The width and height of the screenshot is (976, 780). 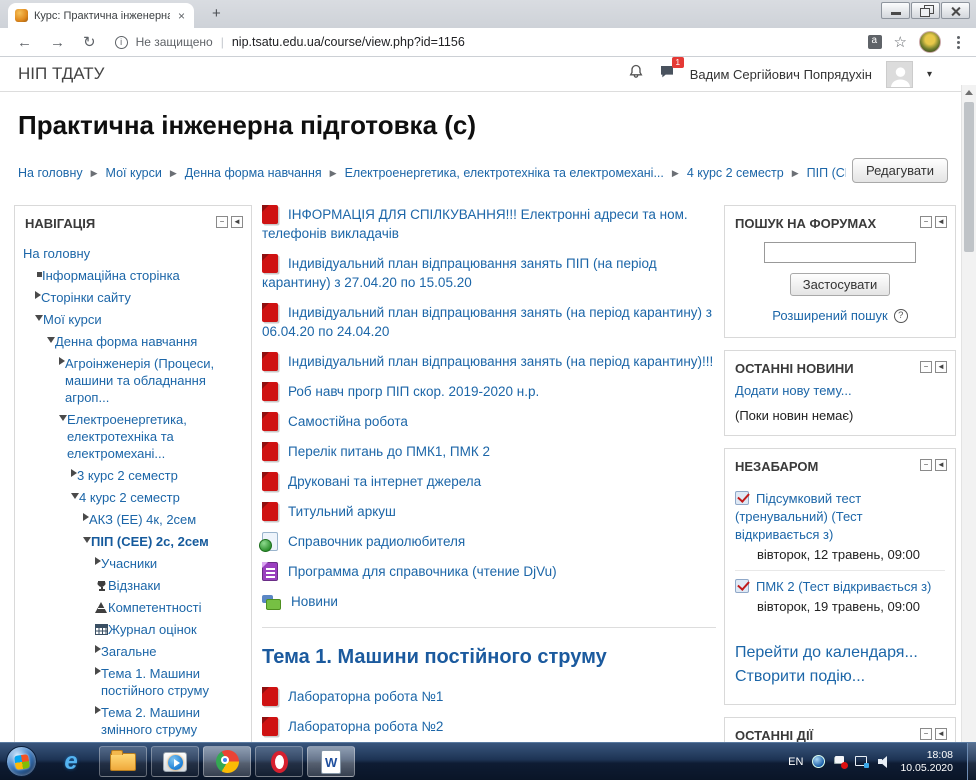 What do you see at coordinates (422, 571) in the screenshot?
I see `resource-link: Программа для справочника (чтение DjVu)` at bounding box center [422, 571].